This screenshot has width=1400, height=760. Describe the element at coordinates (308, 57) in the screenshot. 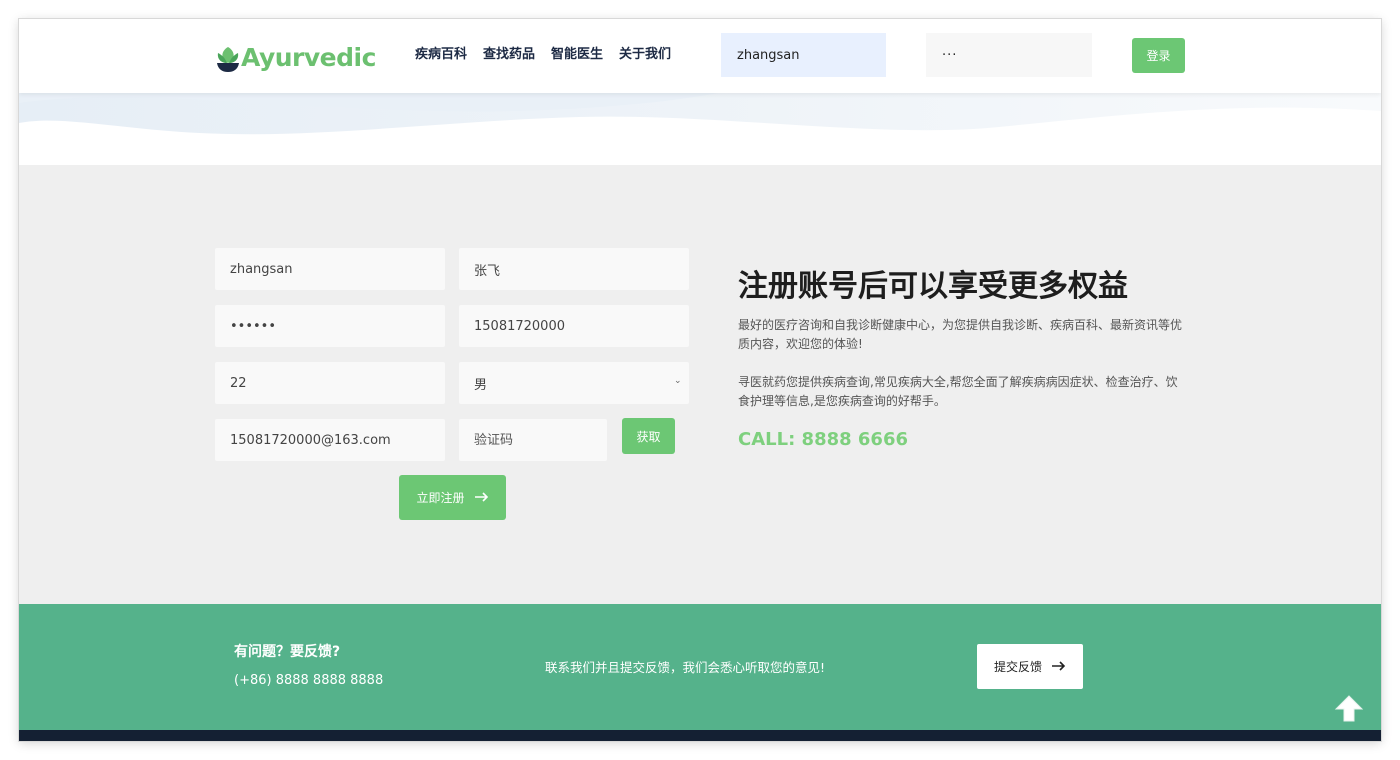

I see `logo-text: Ayurvedic` at that location.